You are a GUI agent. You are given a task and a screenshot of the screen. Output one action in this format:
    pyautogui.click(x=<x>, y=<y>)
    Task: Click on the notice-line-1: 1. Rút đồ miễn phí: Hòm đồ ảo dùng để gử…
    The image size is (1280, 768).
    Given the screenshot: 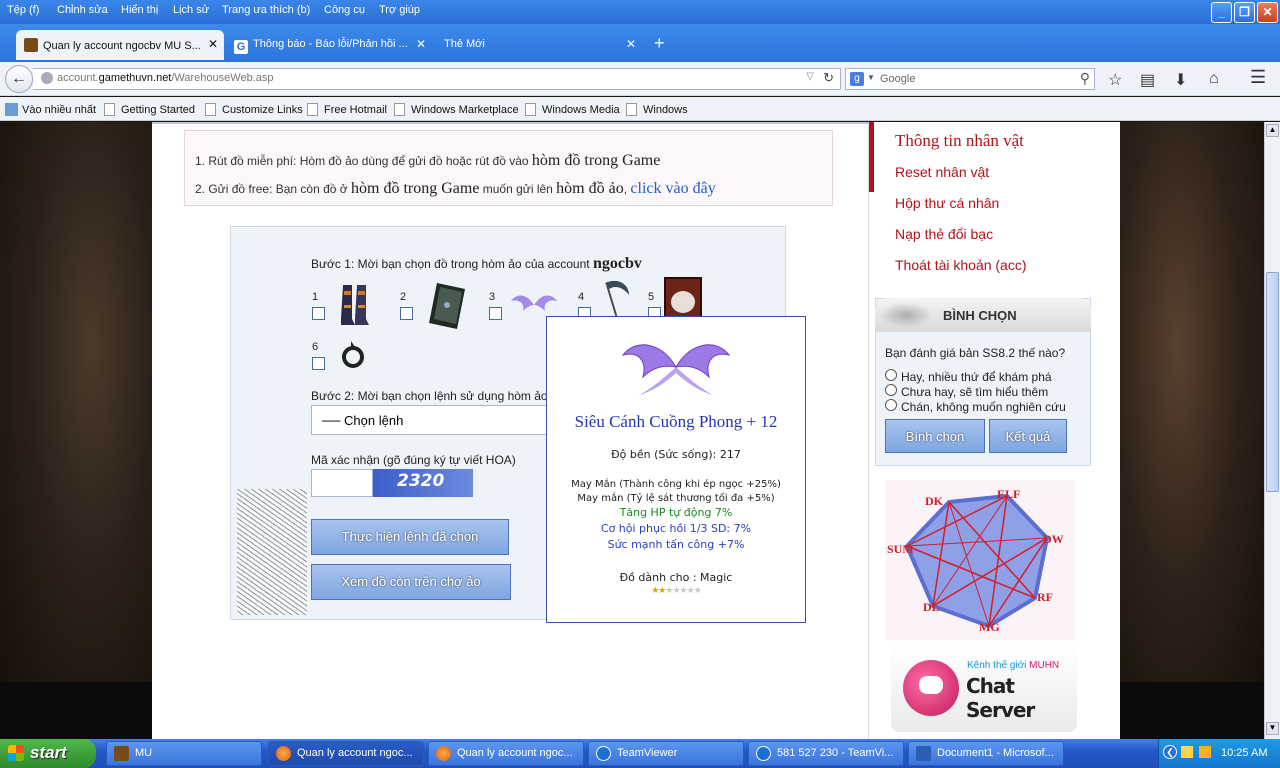 What is the action you would take?
    pyautogui.click(x=508, y=161)
    